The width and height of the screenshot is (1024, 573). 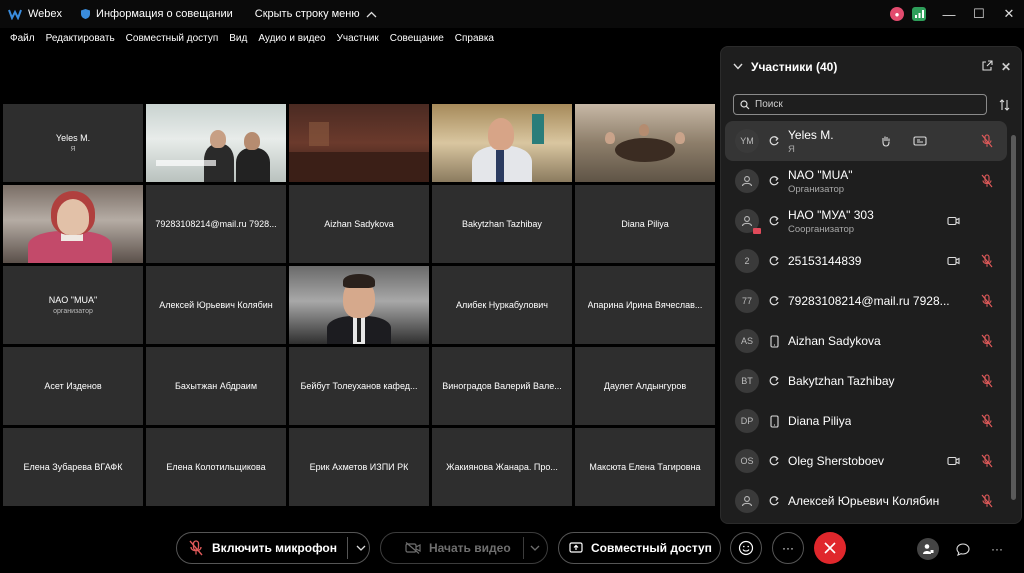 What do you see at coordinates (920, 141) in the screenshot?
I see `captions-icon` at bounding box center [920, 141].